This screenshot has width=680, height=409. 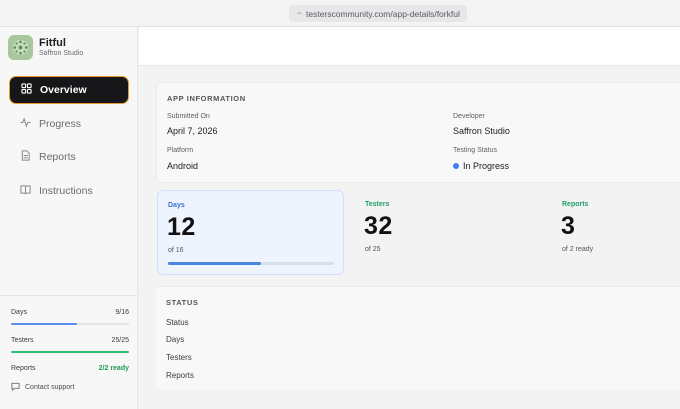 What do you see at coordinates (23, 368) in the screenshot?
I see `reports-stat-label: Reports` at bounding box center [23, 368].